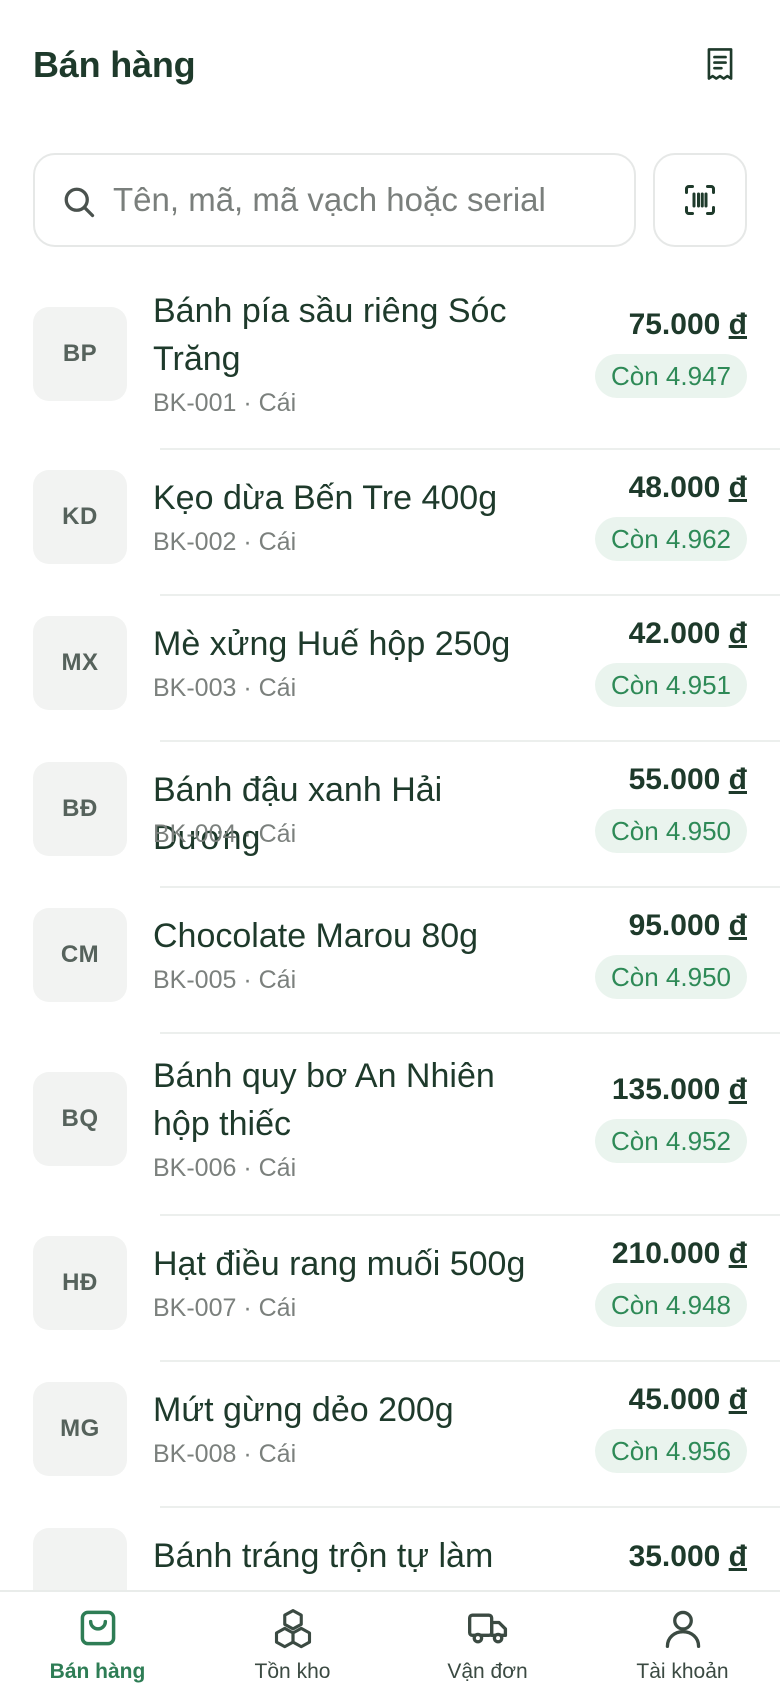 The image size is (780, 1688). I want to click on truck-icon, so click(488, 1628).